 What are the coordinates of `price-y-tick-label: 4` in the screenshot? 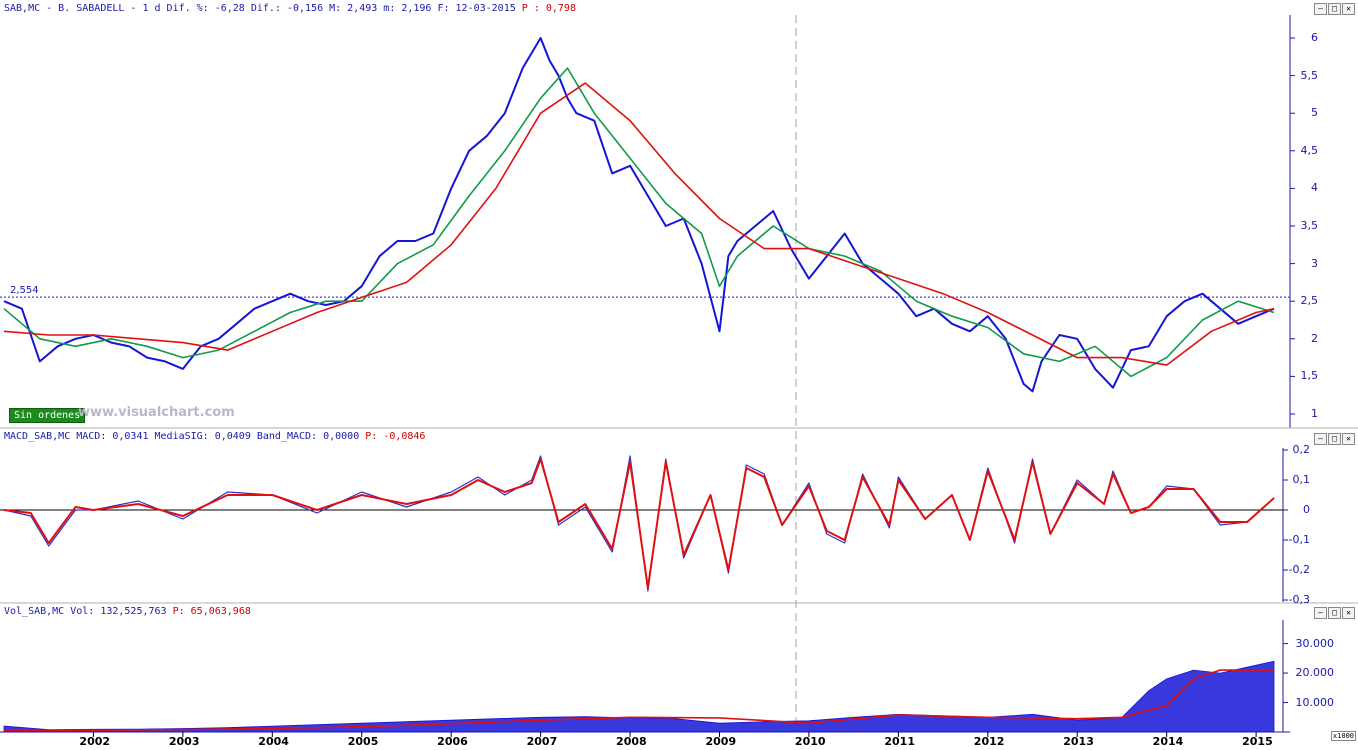 It's located at (1314, 188).